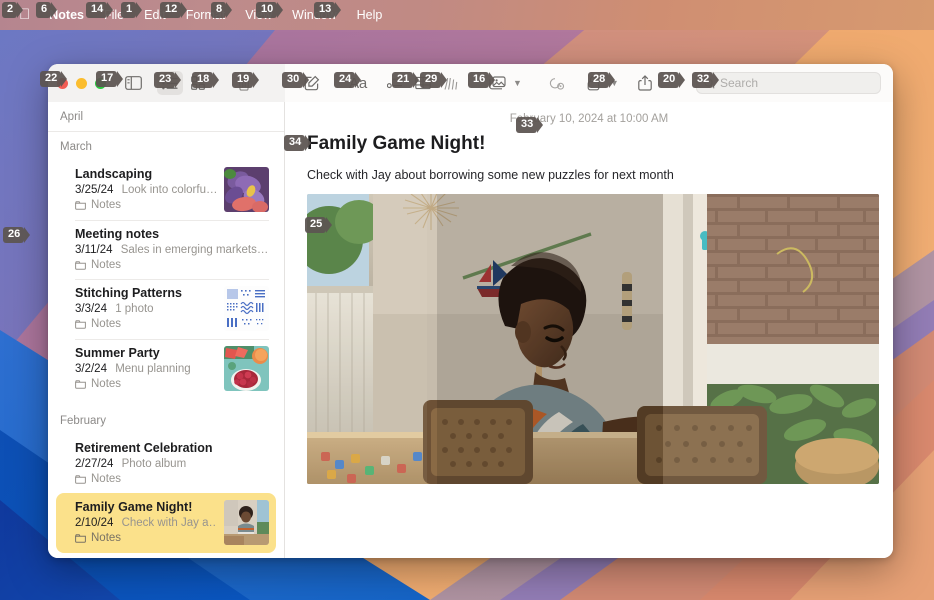 Image resolution: width=934 pixels, height=600 pixels. Describe the element at coordinates (602, 80) in the screenshot. I see `badge-collaborate: 28` at that location.